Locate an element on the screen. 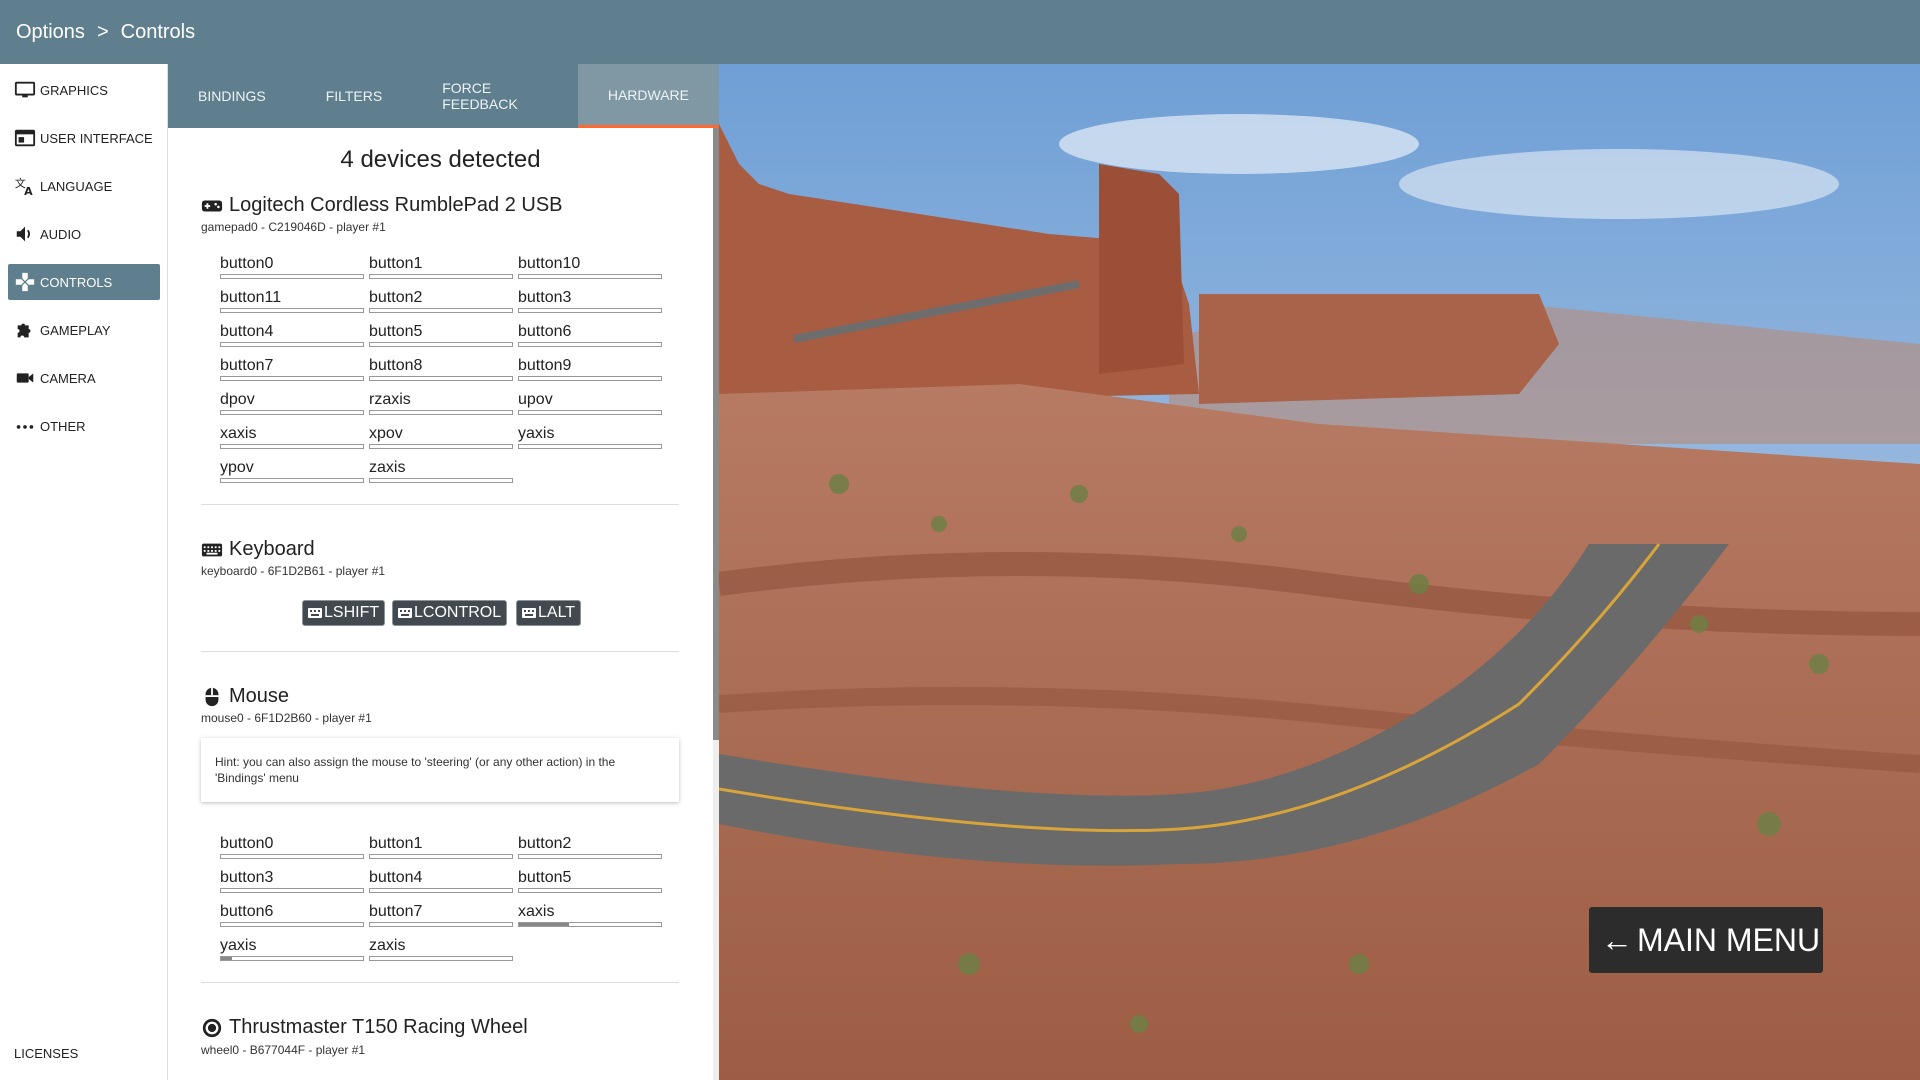 This screenshot has width=1920, height=1080. sidebar-item-label: USER INTERFACE is located at coordinates (96, 138).